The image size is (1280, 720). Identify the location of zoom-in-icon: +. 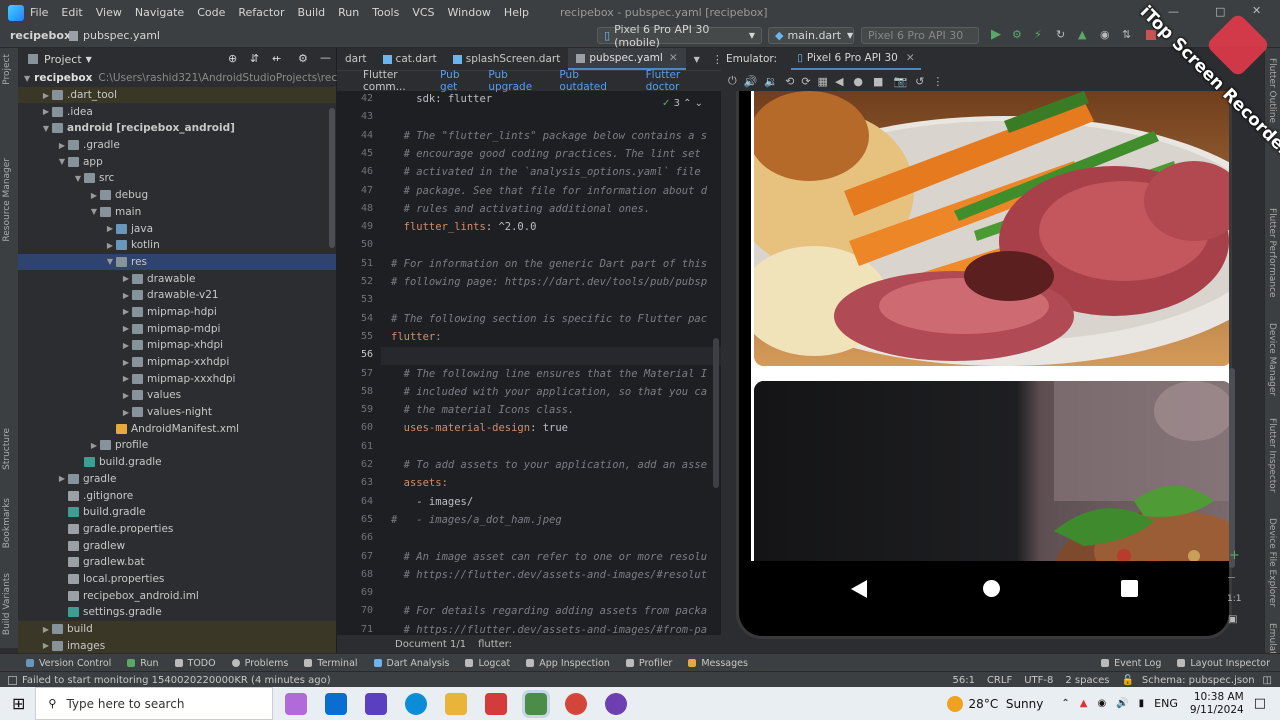
(1234, 555).